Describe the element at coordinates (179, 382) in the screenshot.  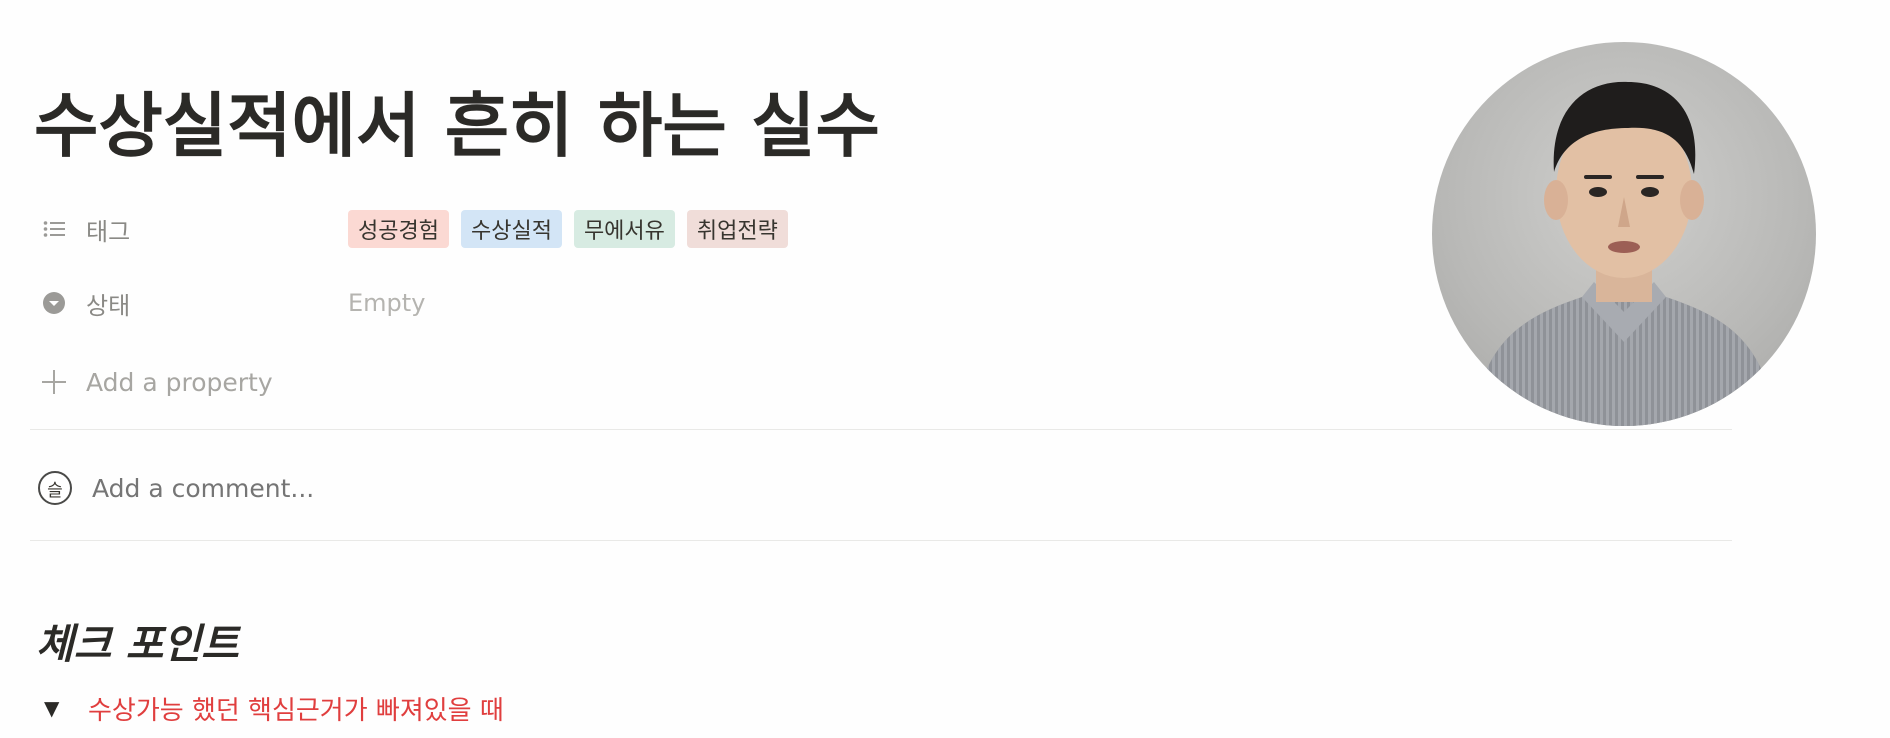
I see `add-property-label: Add a property` at that location.